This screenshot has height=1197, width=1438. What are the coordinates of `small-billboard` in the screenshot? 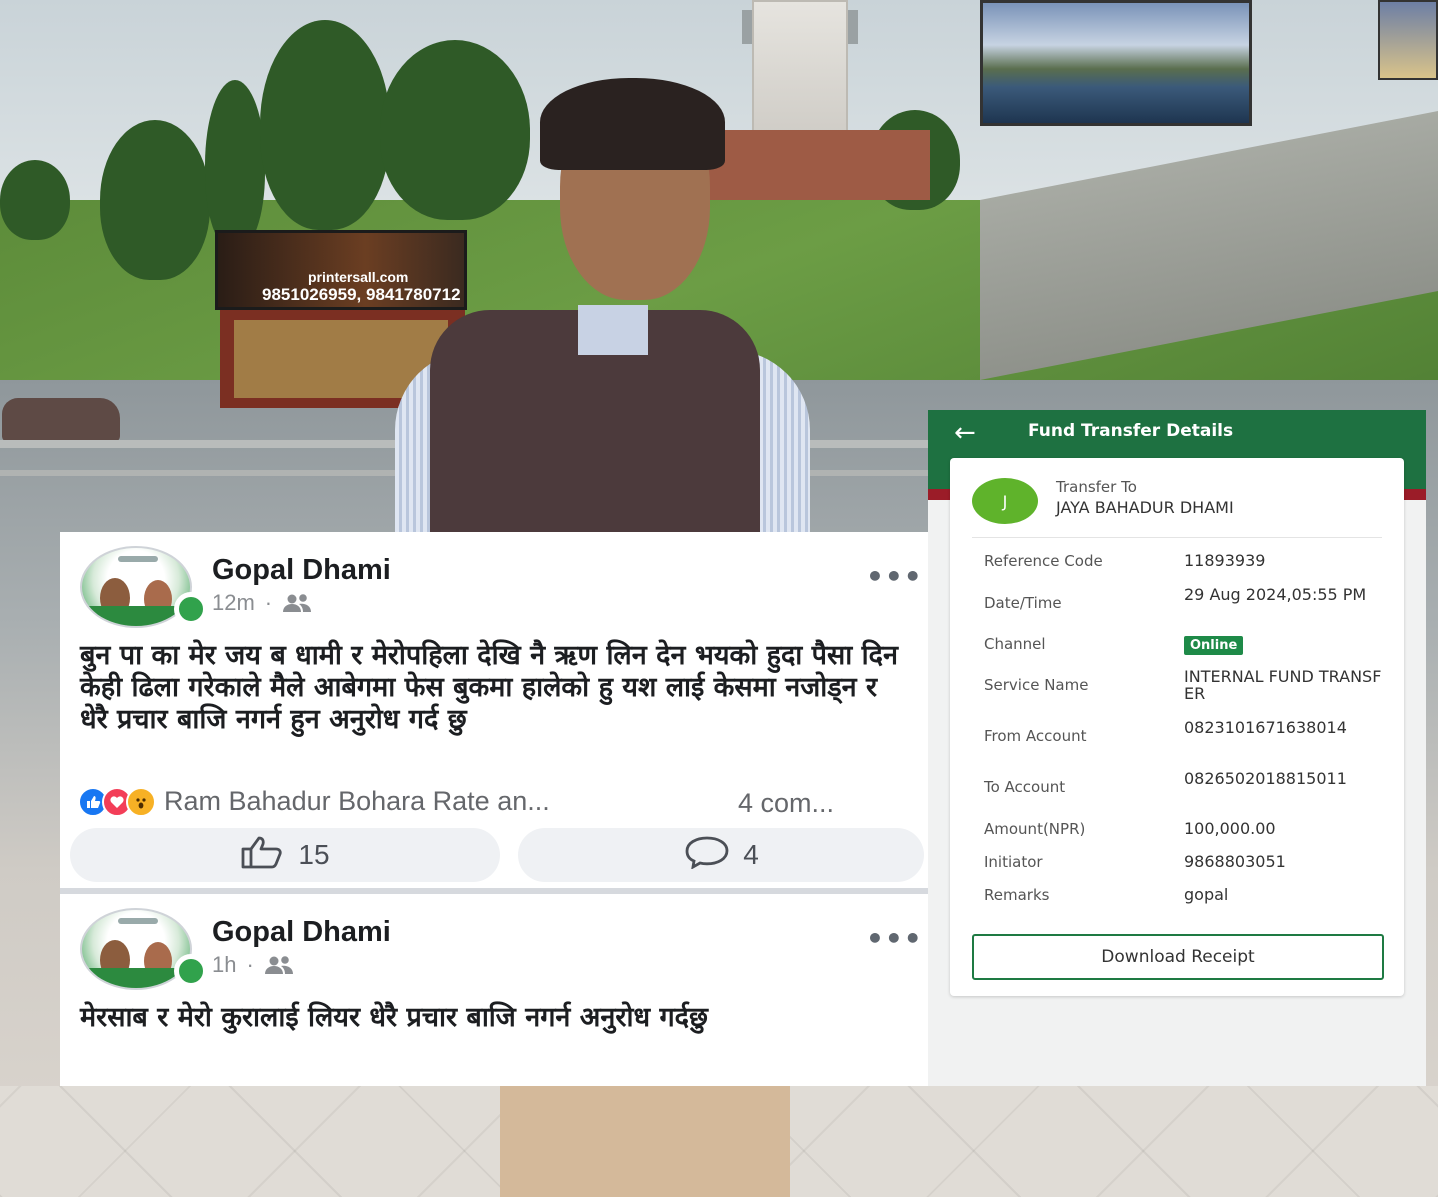 It's located at (1408, 40).